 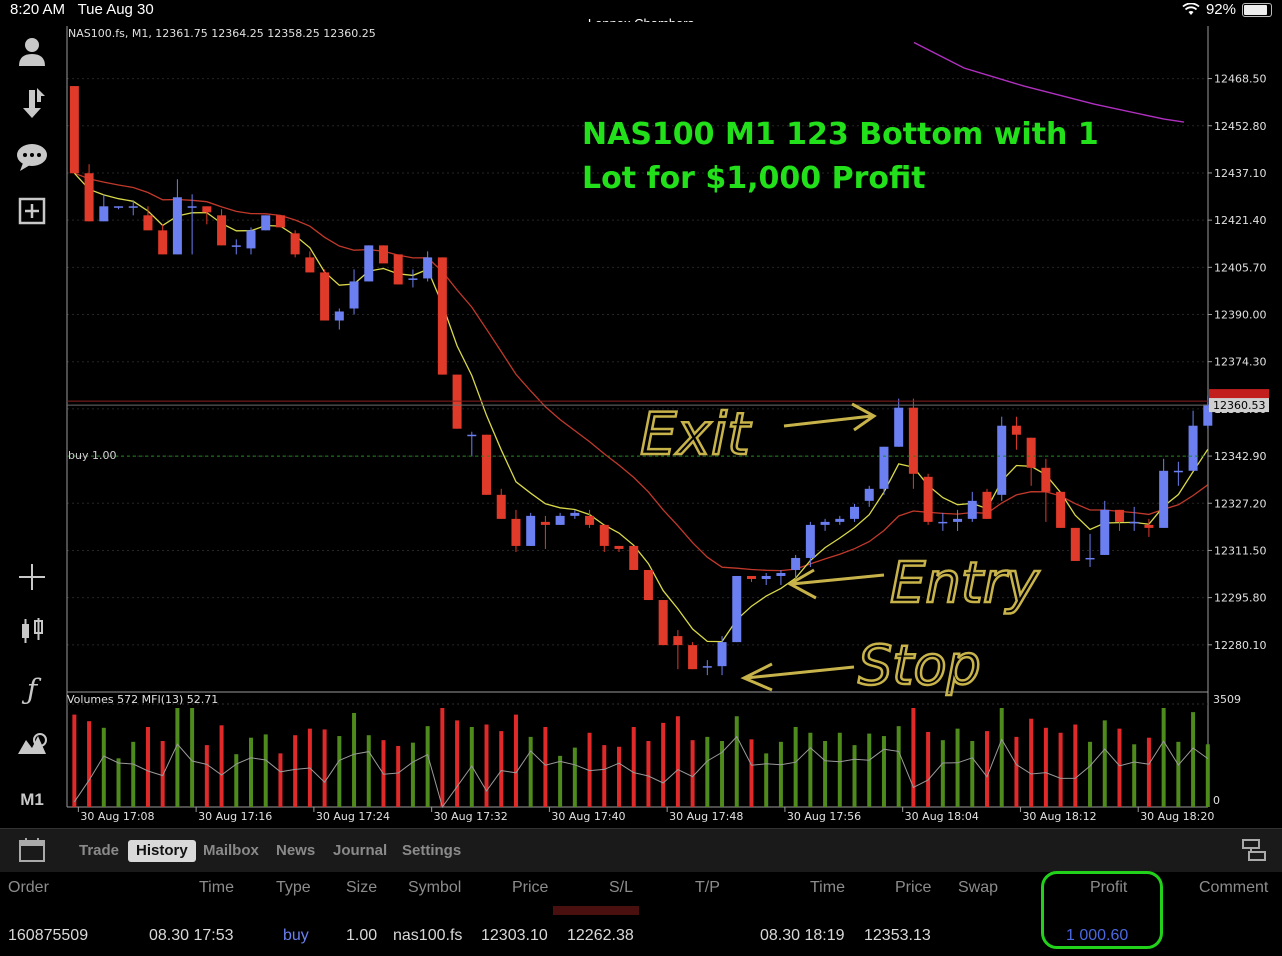 What do you see at coordinates (295, 851) in the screenshot?
I see `tab-news: News` at bounding box center [295, 851].